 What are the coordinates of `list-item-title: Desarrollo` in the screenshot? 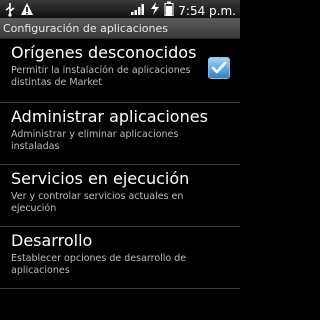 It's located at (52, 240).